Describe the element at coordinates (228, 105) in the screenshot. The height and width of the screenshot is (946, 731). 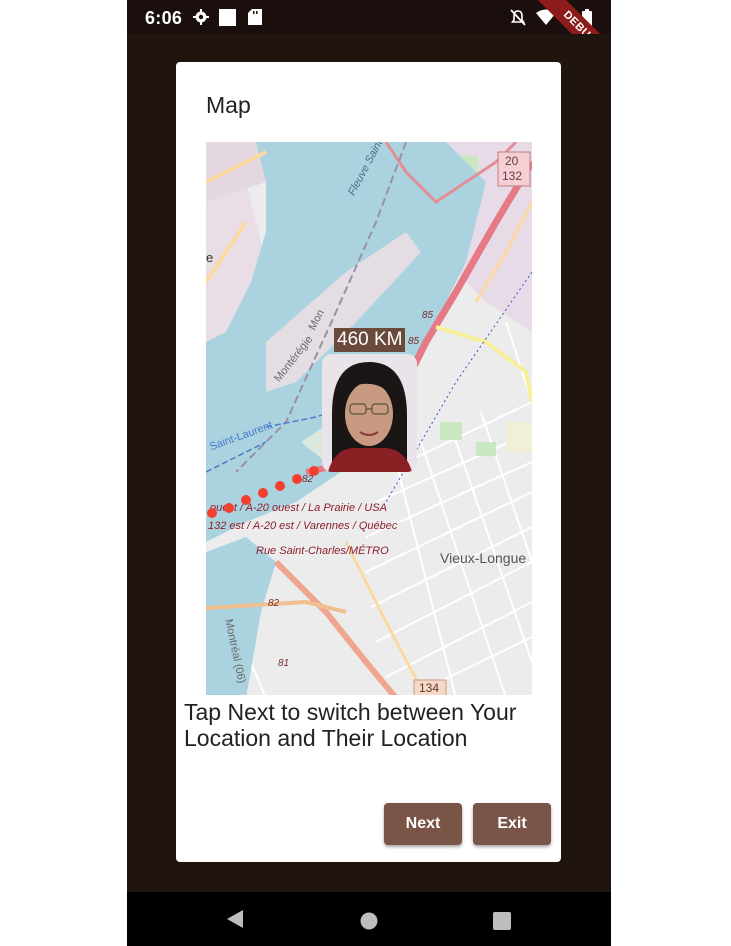
I see `dialog-title: Map` at that location.